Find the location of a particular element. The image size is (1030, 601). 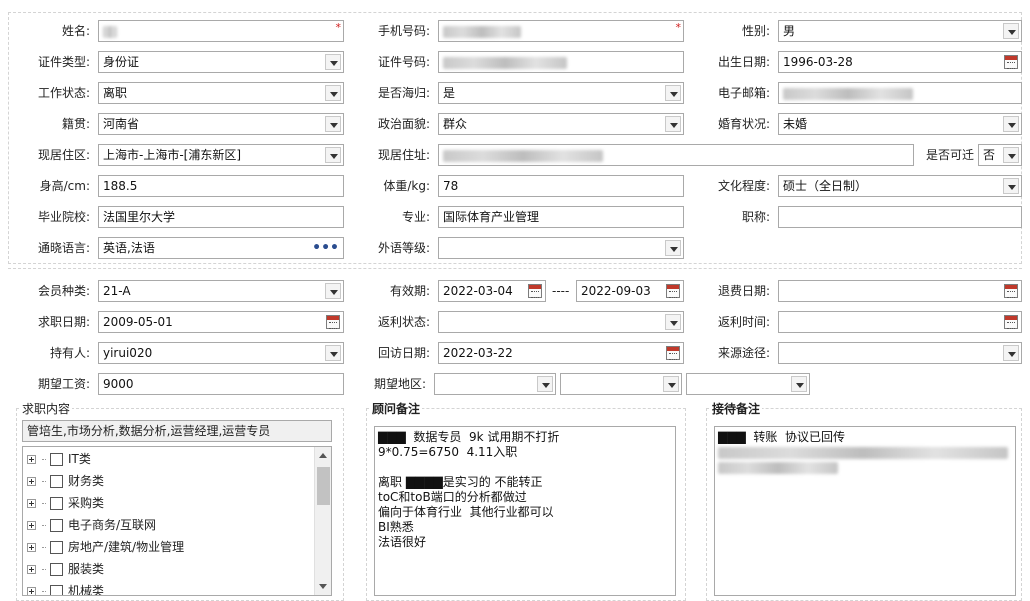

valid-to-field: 2022-09-03 is located at coordinates (630, 291).